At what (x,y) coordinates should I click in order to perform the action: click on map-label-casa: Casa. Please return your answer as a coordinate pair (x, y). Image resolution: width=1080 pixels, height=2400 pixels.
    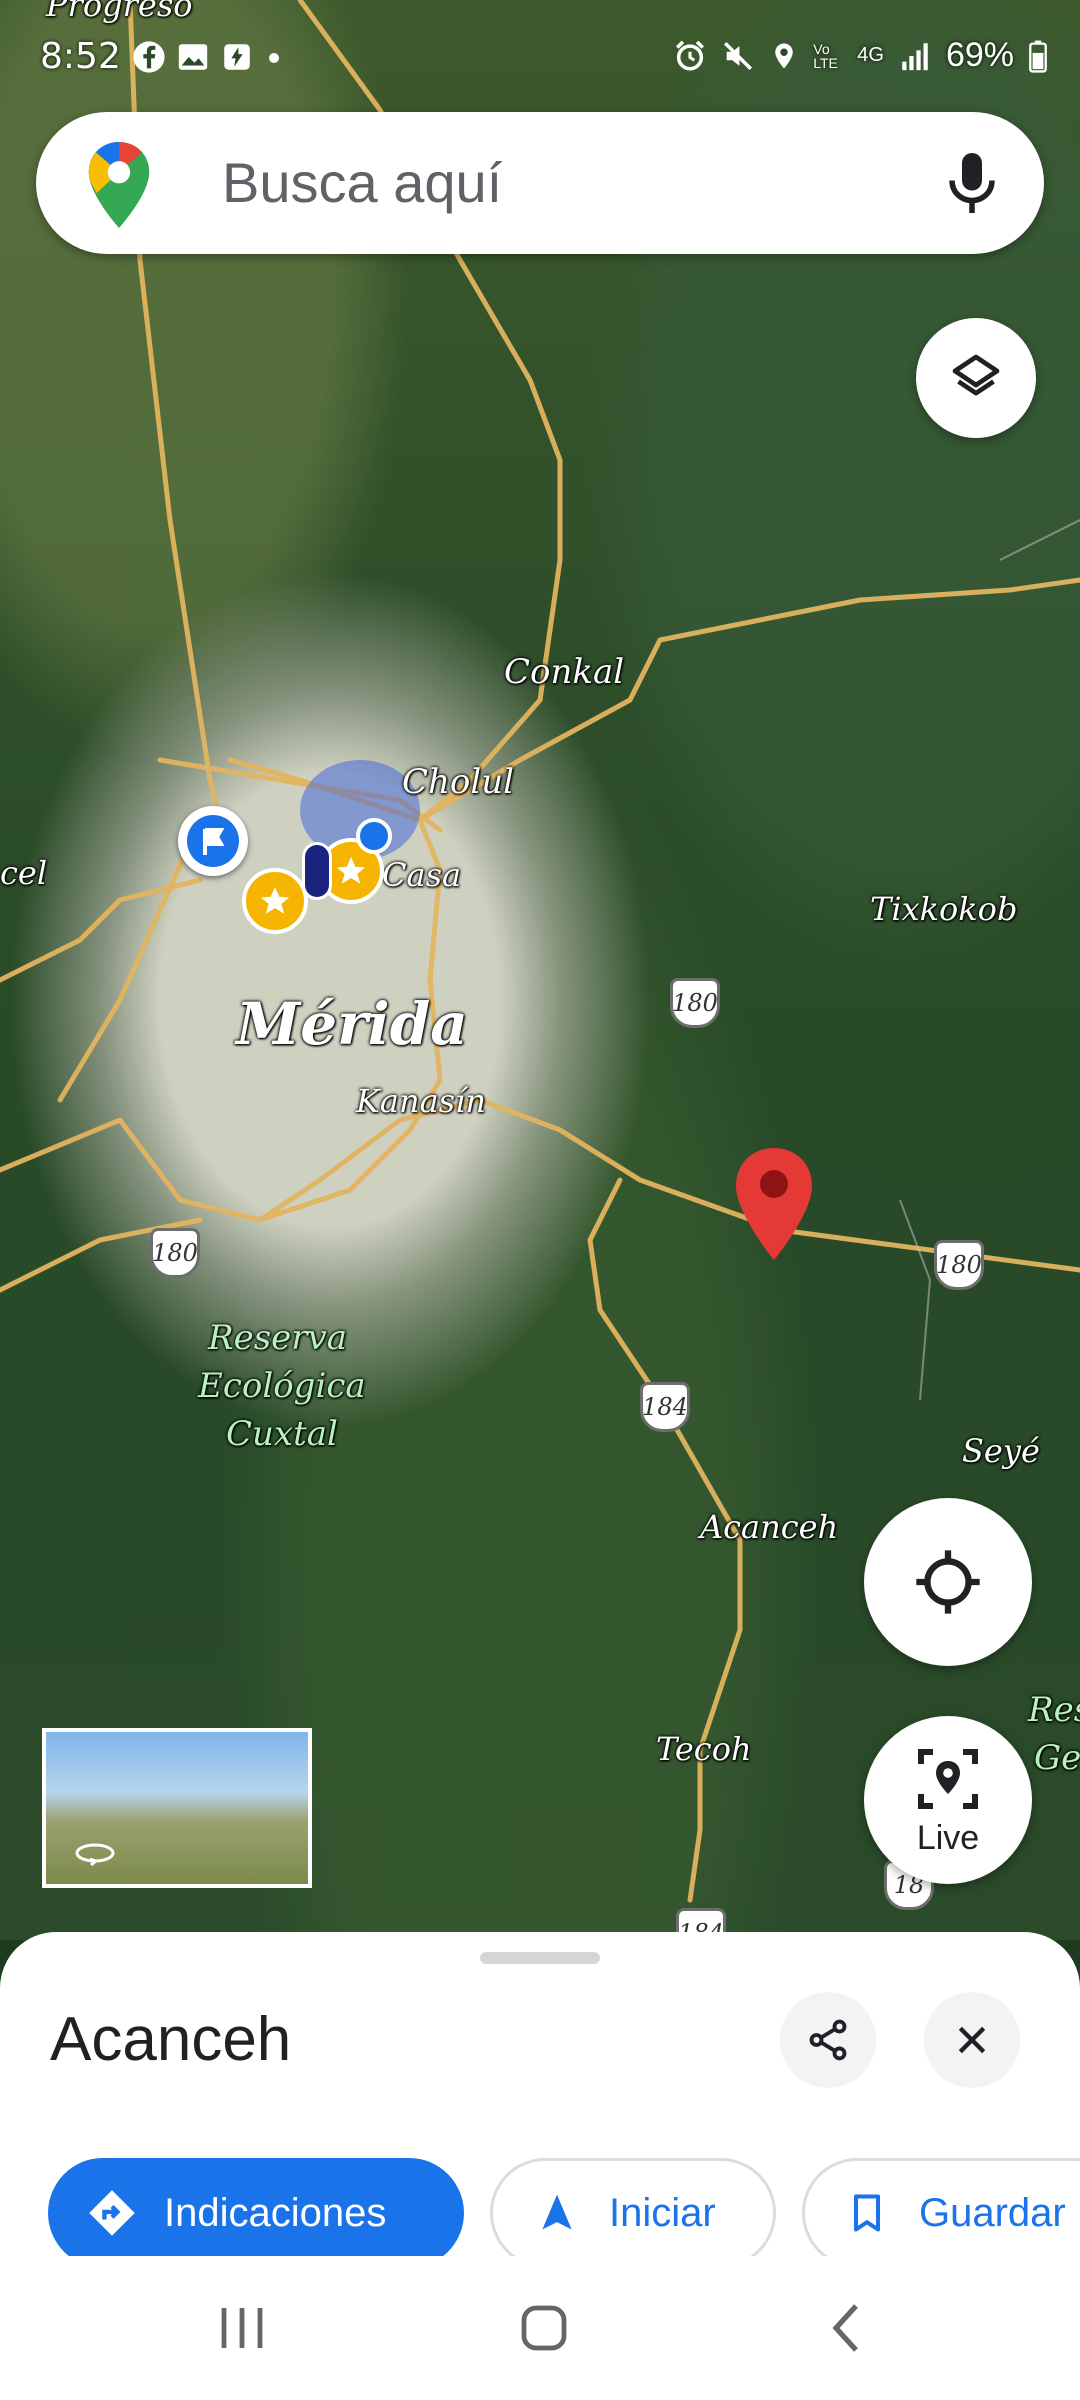
    Looking at the image, I should click on (422, 875).